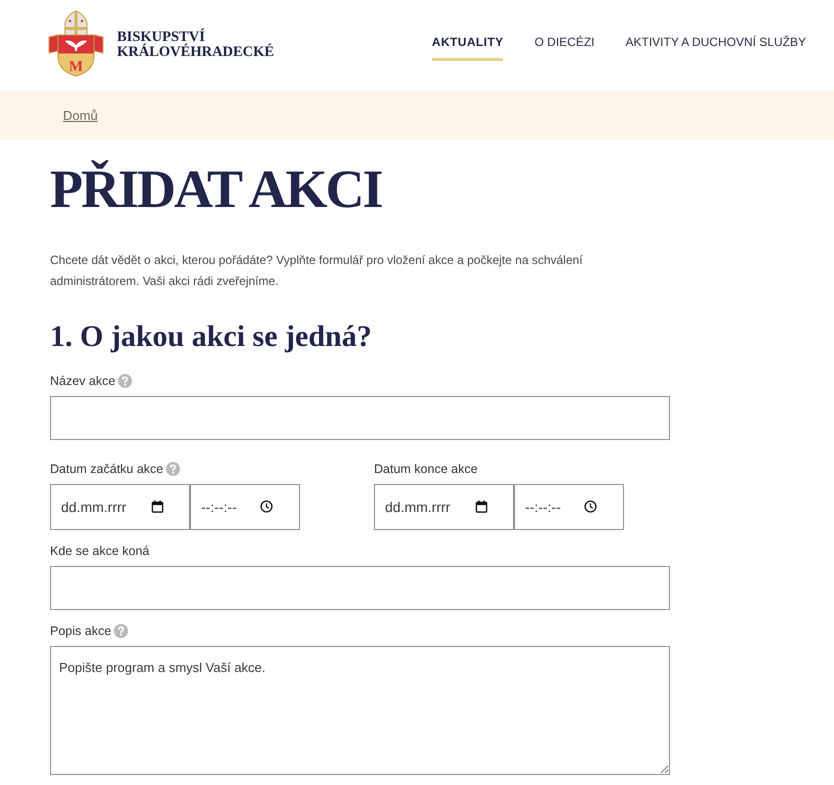 The width and height of the screenshot is (834, 785). I want to click on section-heading: 1. O jakou akci se jedná?, so click(211, 337).